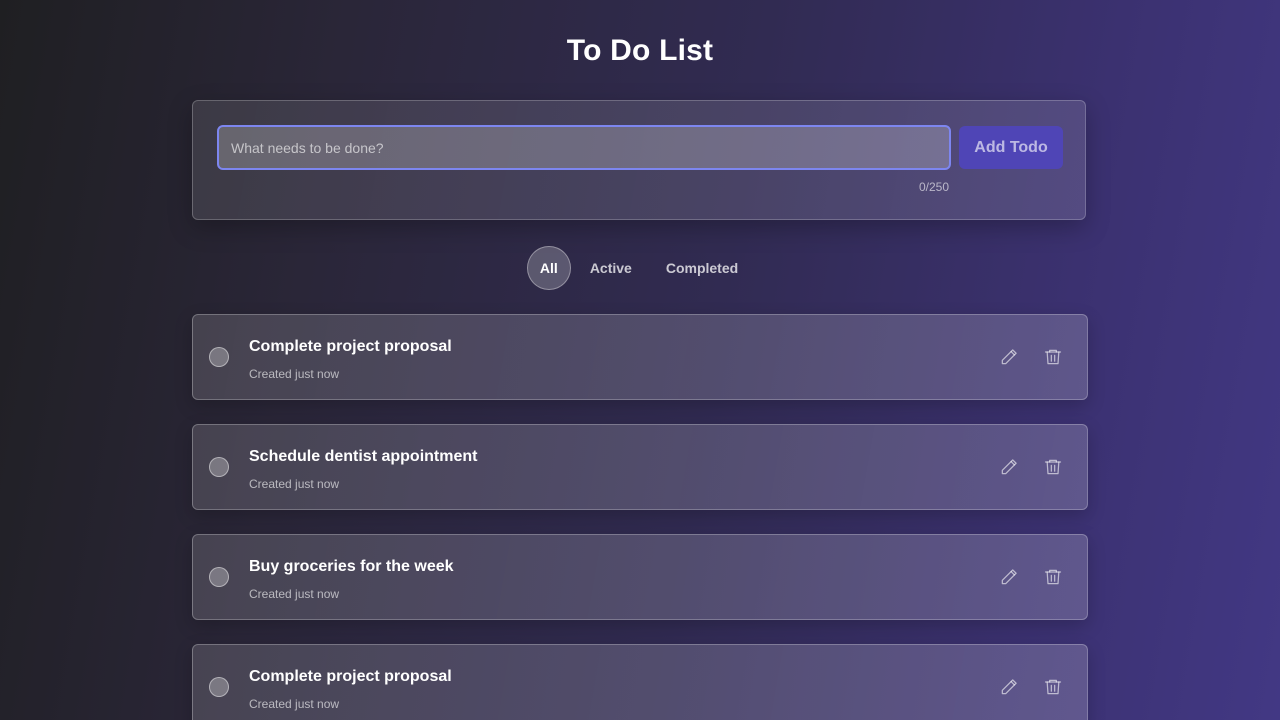 Image resolution: width=1280 pixels, height=720 pixels. I want to click on todo-title: Schedule dentist appointment, so click(363, 456).